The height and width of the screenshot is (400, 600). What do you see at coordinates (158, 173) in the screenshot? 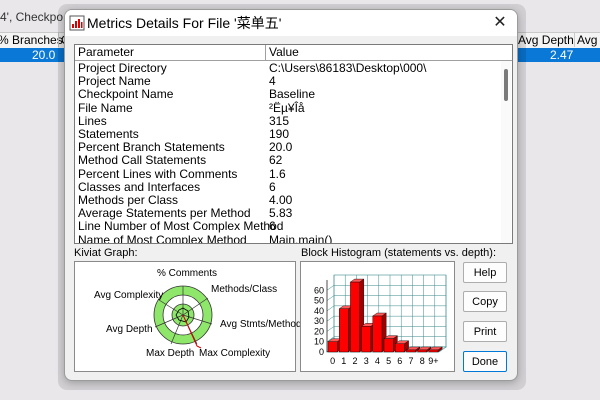
I see `parameter-cell: Percent Lines with Comments` at bounding box center [158, 173].